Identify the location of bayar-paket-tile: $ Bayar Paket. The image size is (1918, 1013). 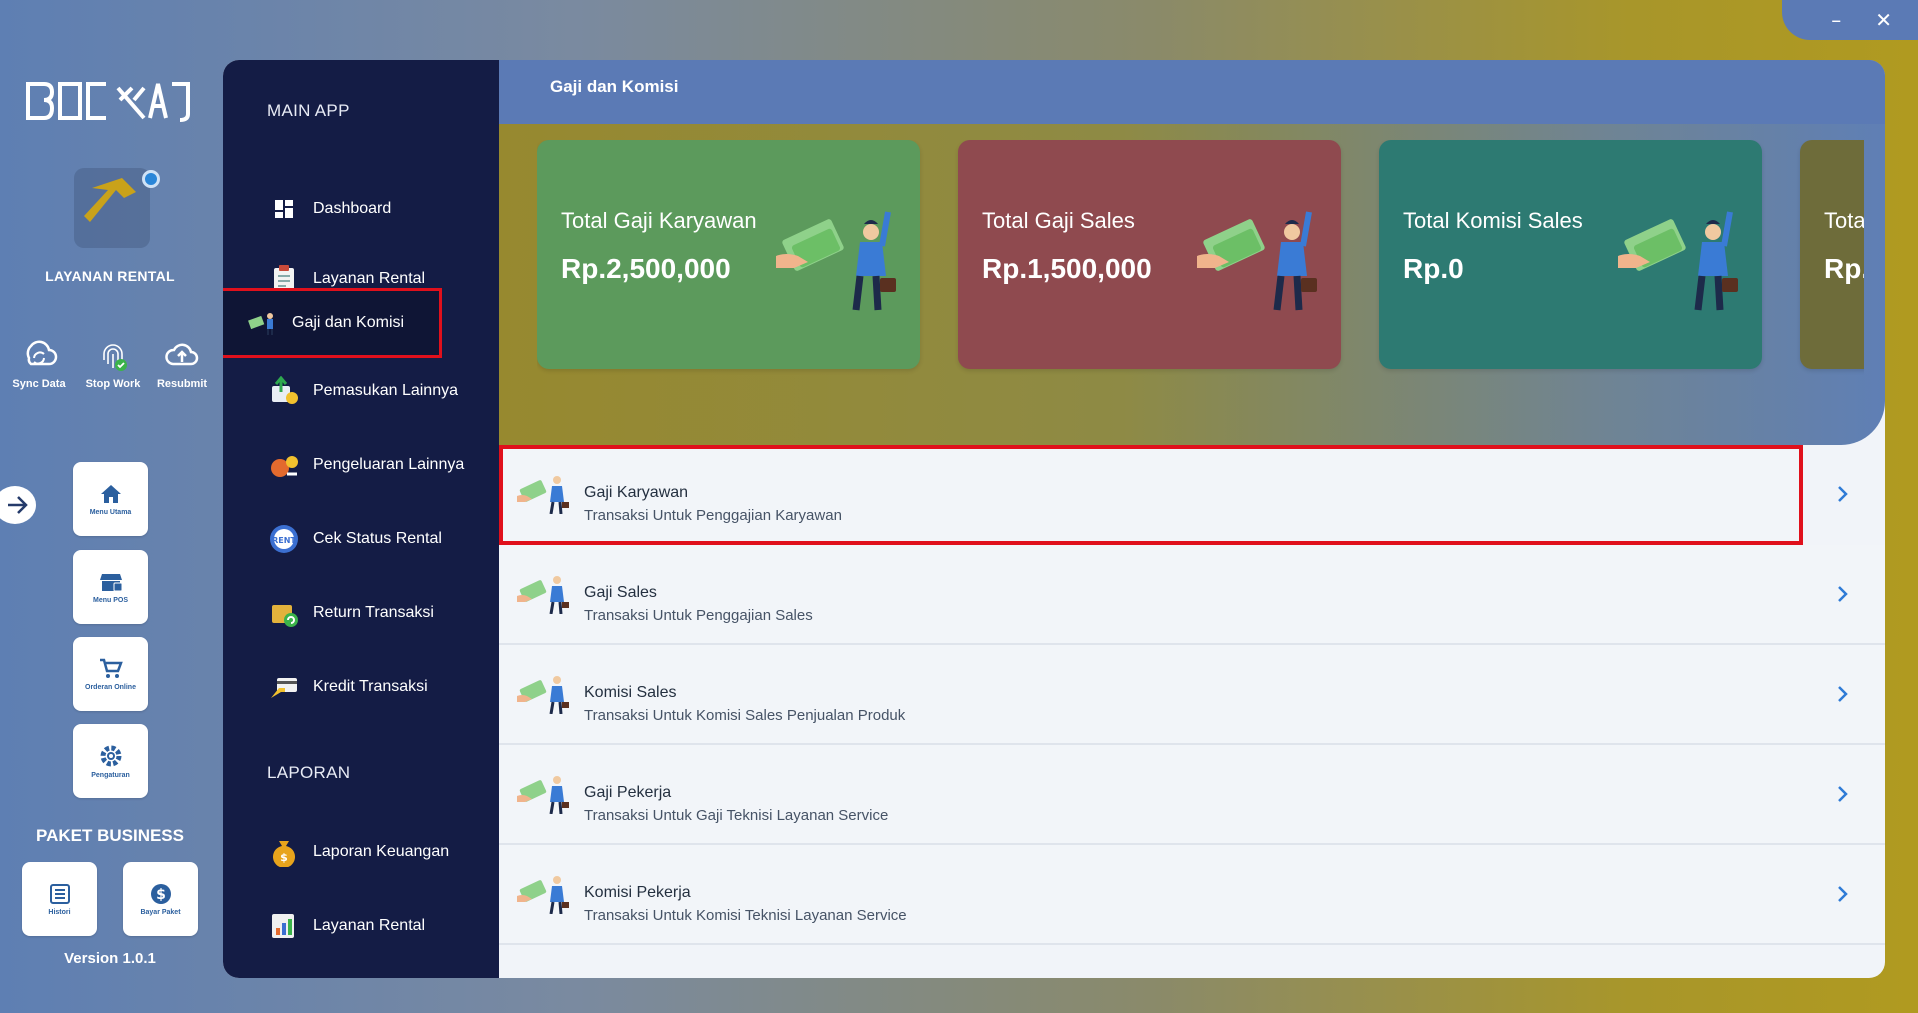
(160, 899).